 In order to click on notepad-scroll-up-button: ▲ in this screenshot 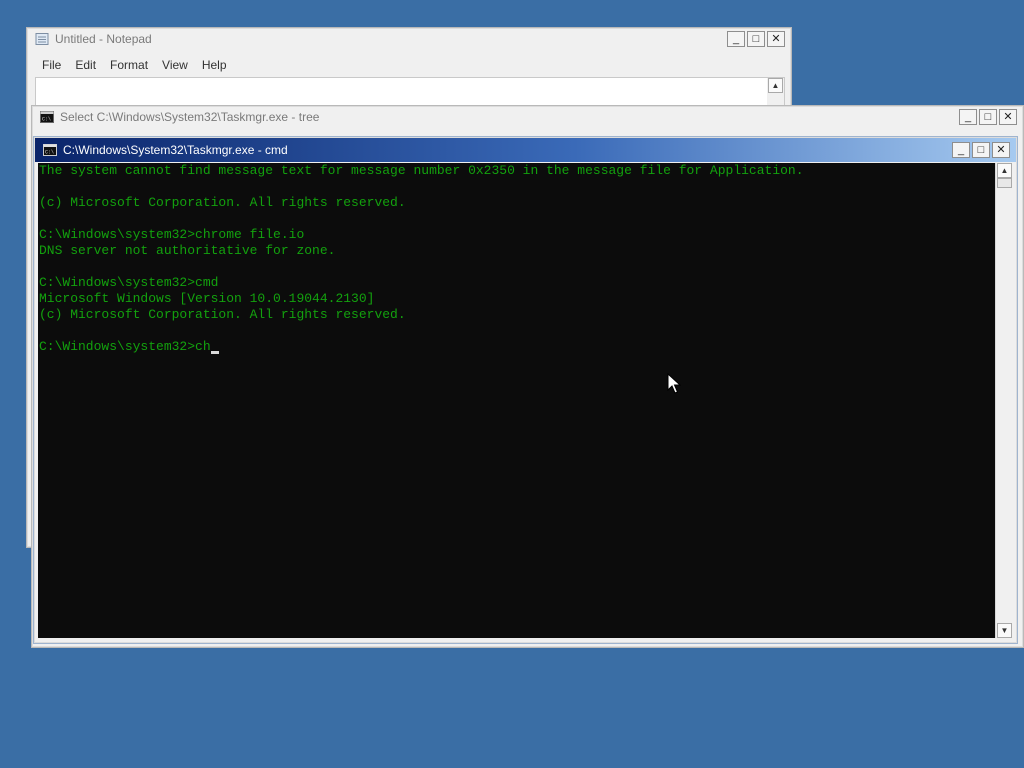, I will do `click(775, 85)`.